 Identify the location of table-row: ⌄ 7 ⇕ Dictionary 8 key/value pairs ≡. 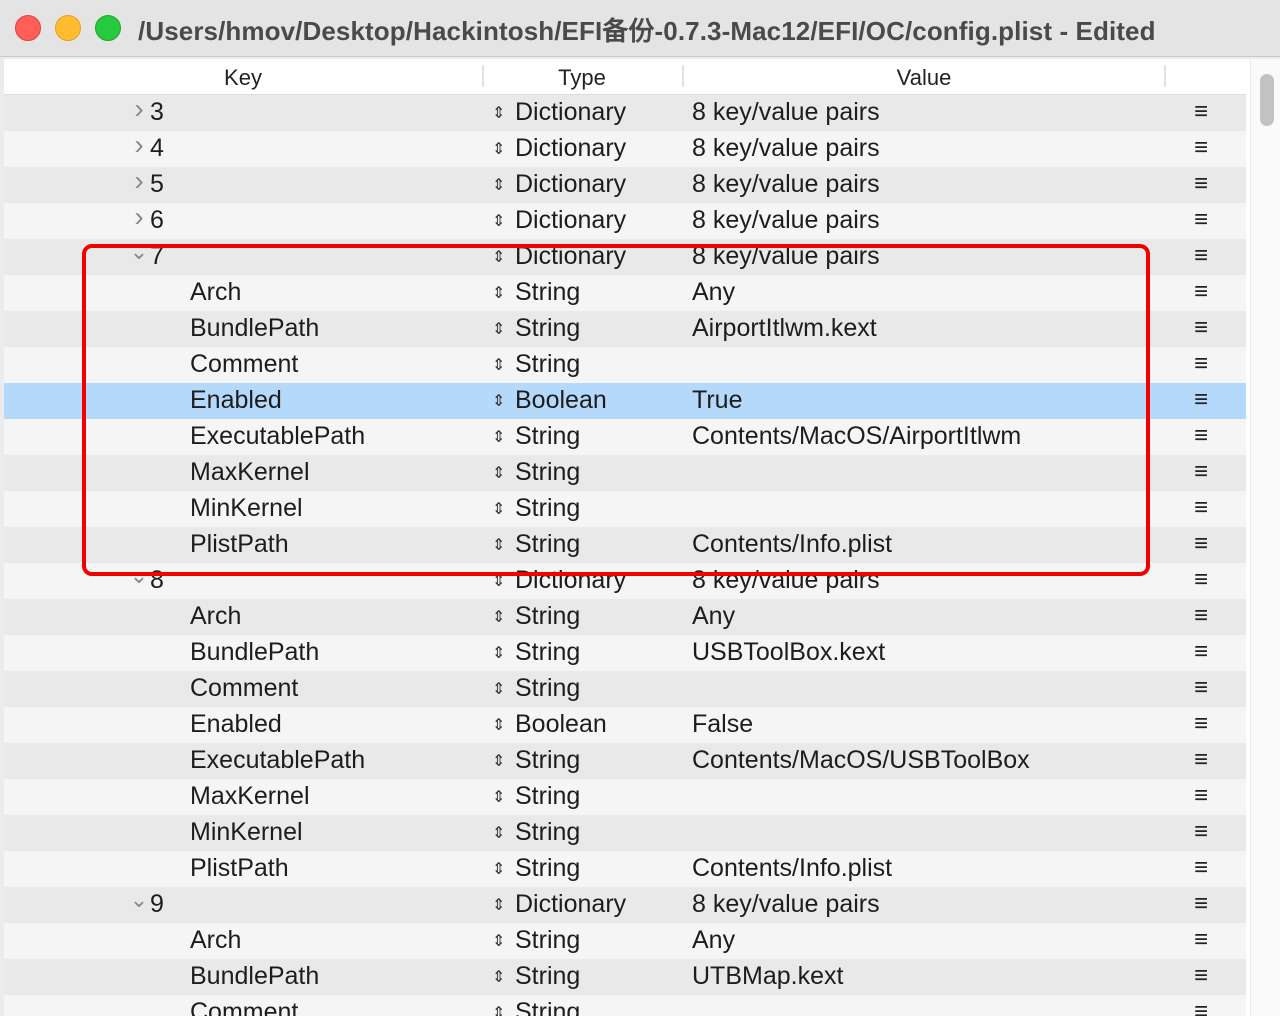
(625, 257).